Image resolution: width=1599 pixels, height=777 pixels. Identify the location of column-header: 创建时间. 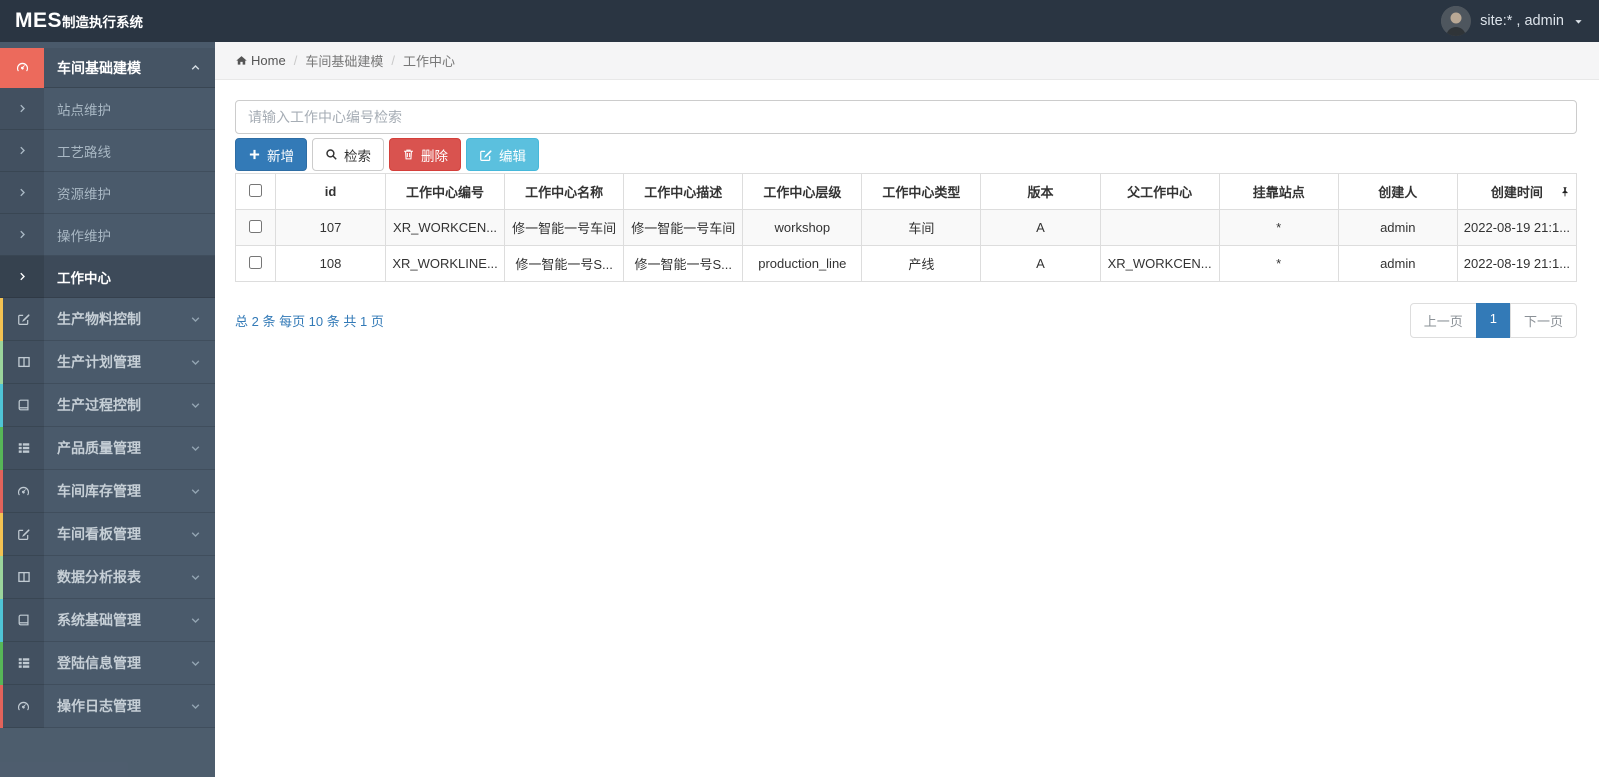
(1517, 191).